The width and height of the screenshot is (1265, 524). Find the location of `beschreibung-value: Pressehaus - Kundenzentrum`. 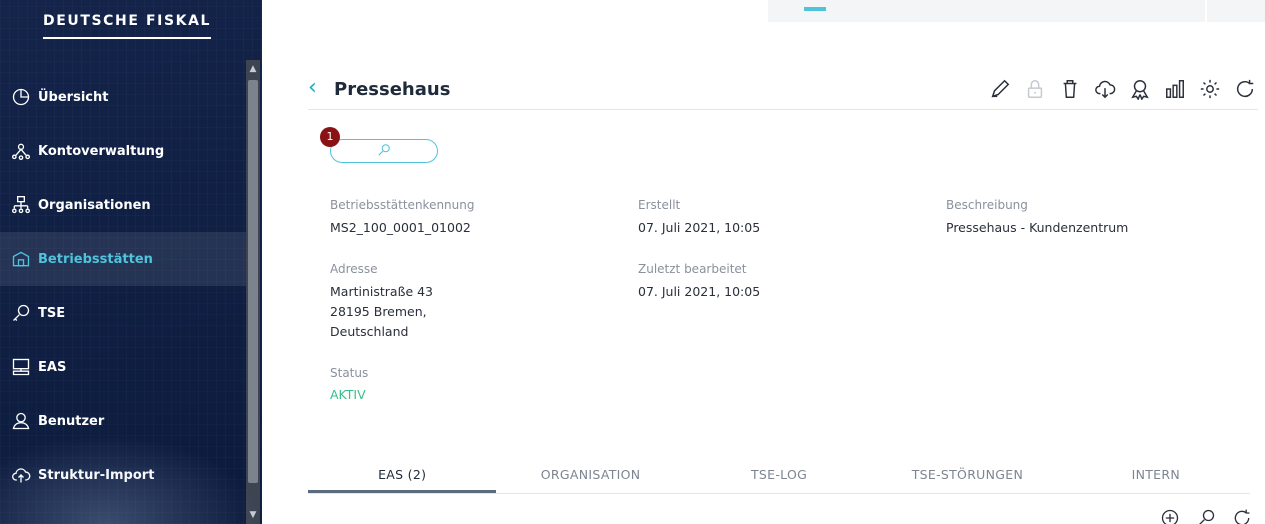

beschreibung-value: Pressehaus - Kundenzentrum is located at coordinates (1037, 227).